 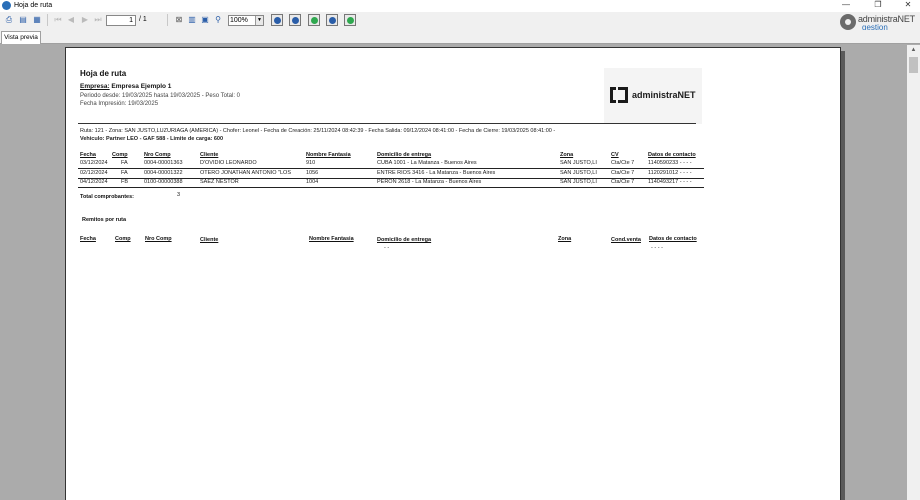 What do you see at coordinates (163, 182) in the screenshot?
I see `cell-nro-comp: 0100-00000388` at bounding box center [163, 182].